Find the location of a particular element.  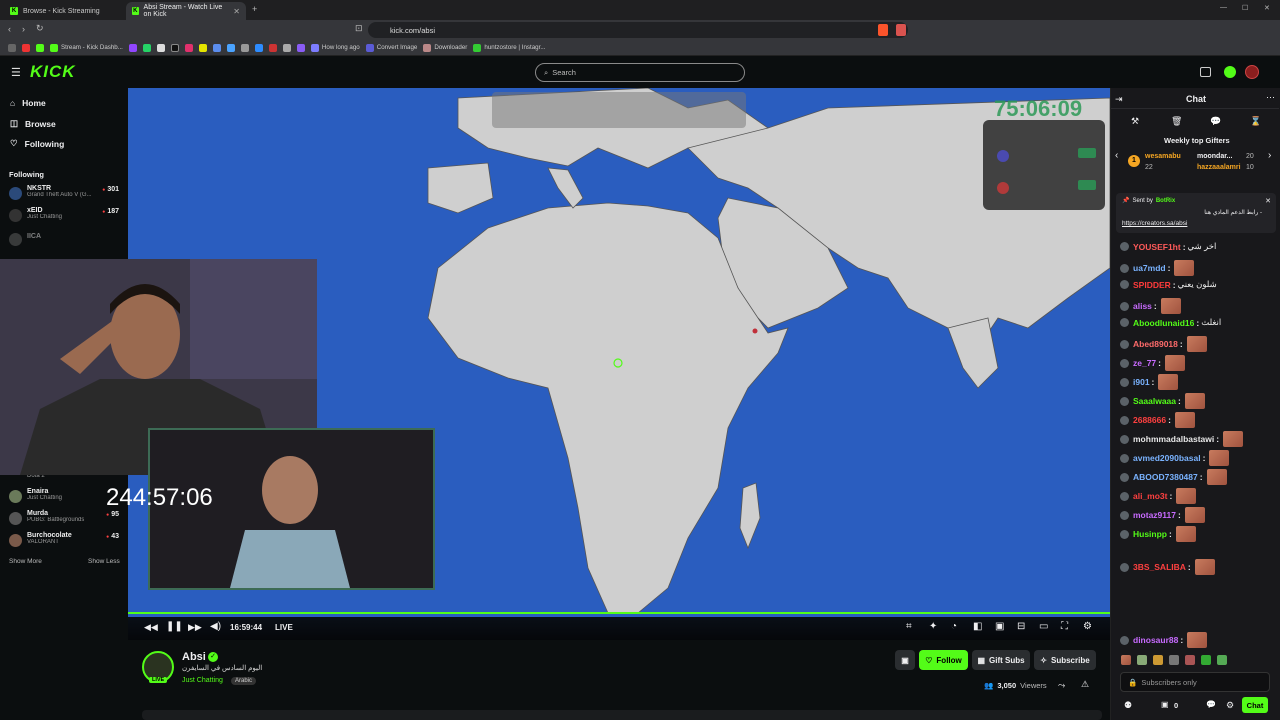

instagram-icon is located at coordinates (188, 47).